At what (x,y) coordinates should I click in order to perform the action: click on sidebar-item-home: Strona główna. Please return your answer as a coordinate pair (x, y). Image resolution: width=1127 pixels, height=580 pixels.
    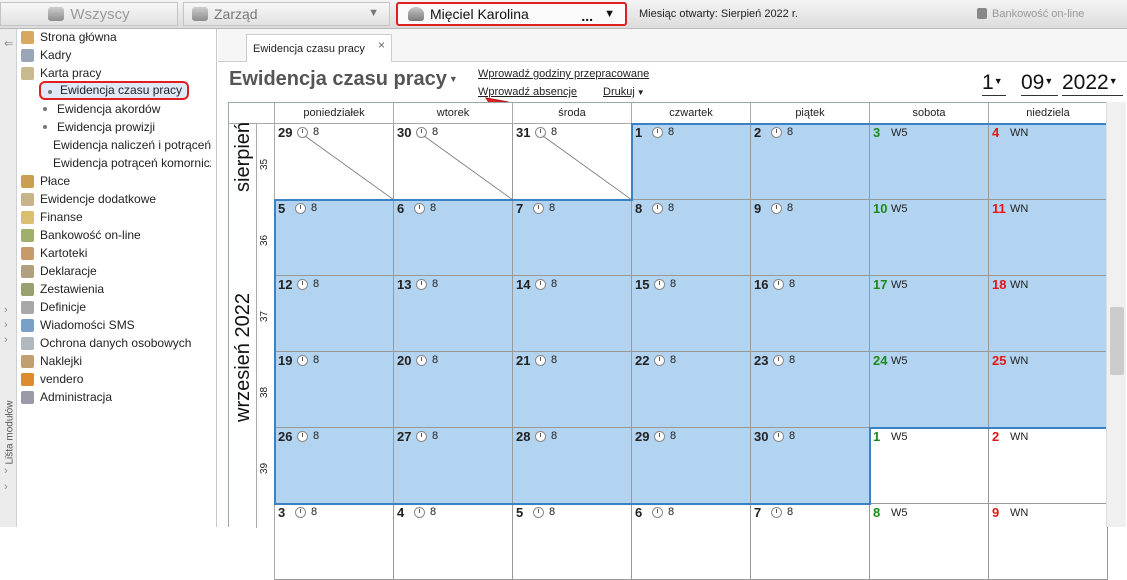
    Looking at the image, I should click on (69, 37).